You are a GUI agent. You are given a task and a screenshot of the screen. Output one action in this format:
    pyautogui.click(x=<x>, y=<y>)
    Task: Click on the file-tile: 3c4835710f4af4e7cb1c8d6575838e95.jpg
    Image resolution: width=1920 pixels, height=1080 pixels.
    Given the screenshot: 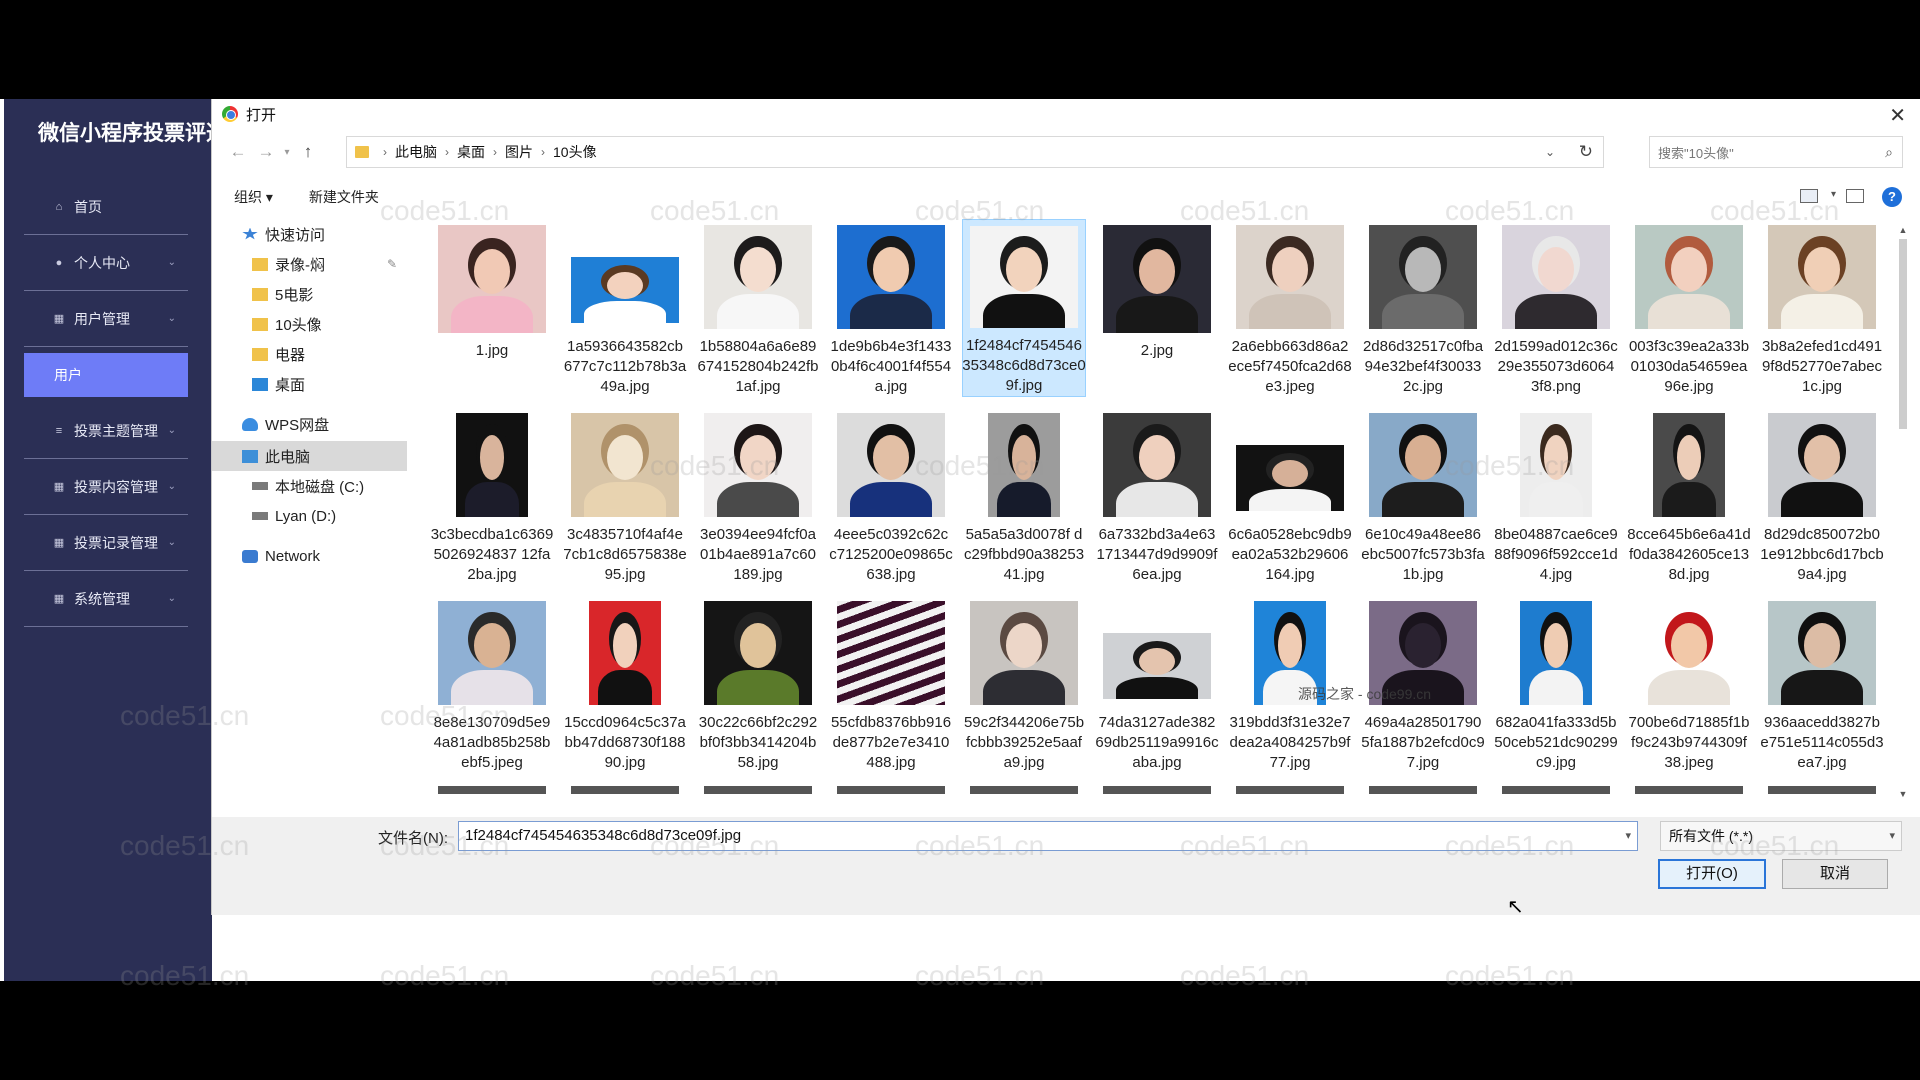 What is the action you would take?
    pyautogui.click(x=625, y=496)
    